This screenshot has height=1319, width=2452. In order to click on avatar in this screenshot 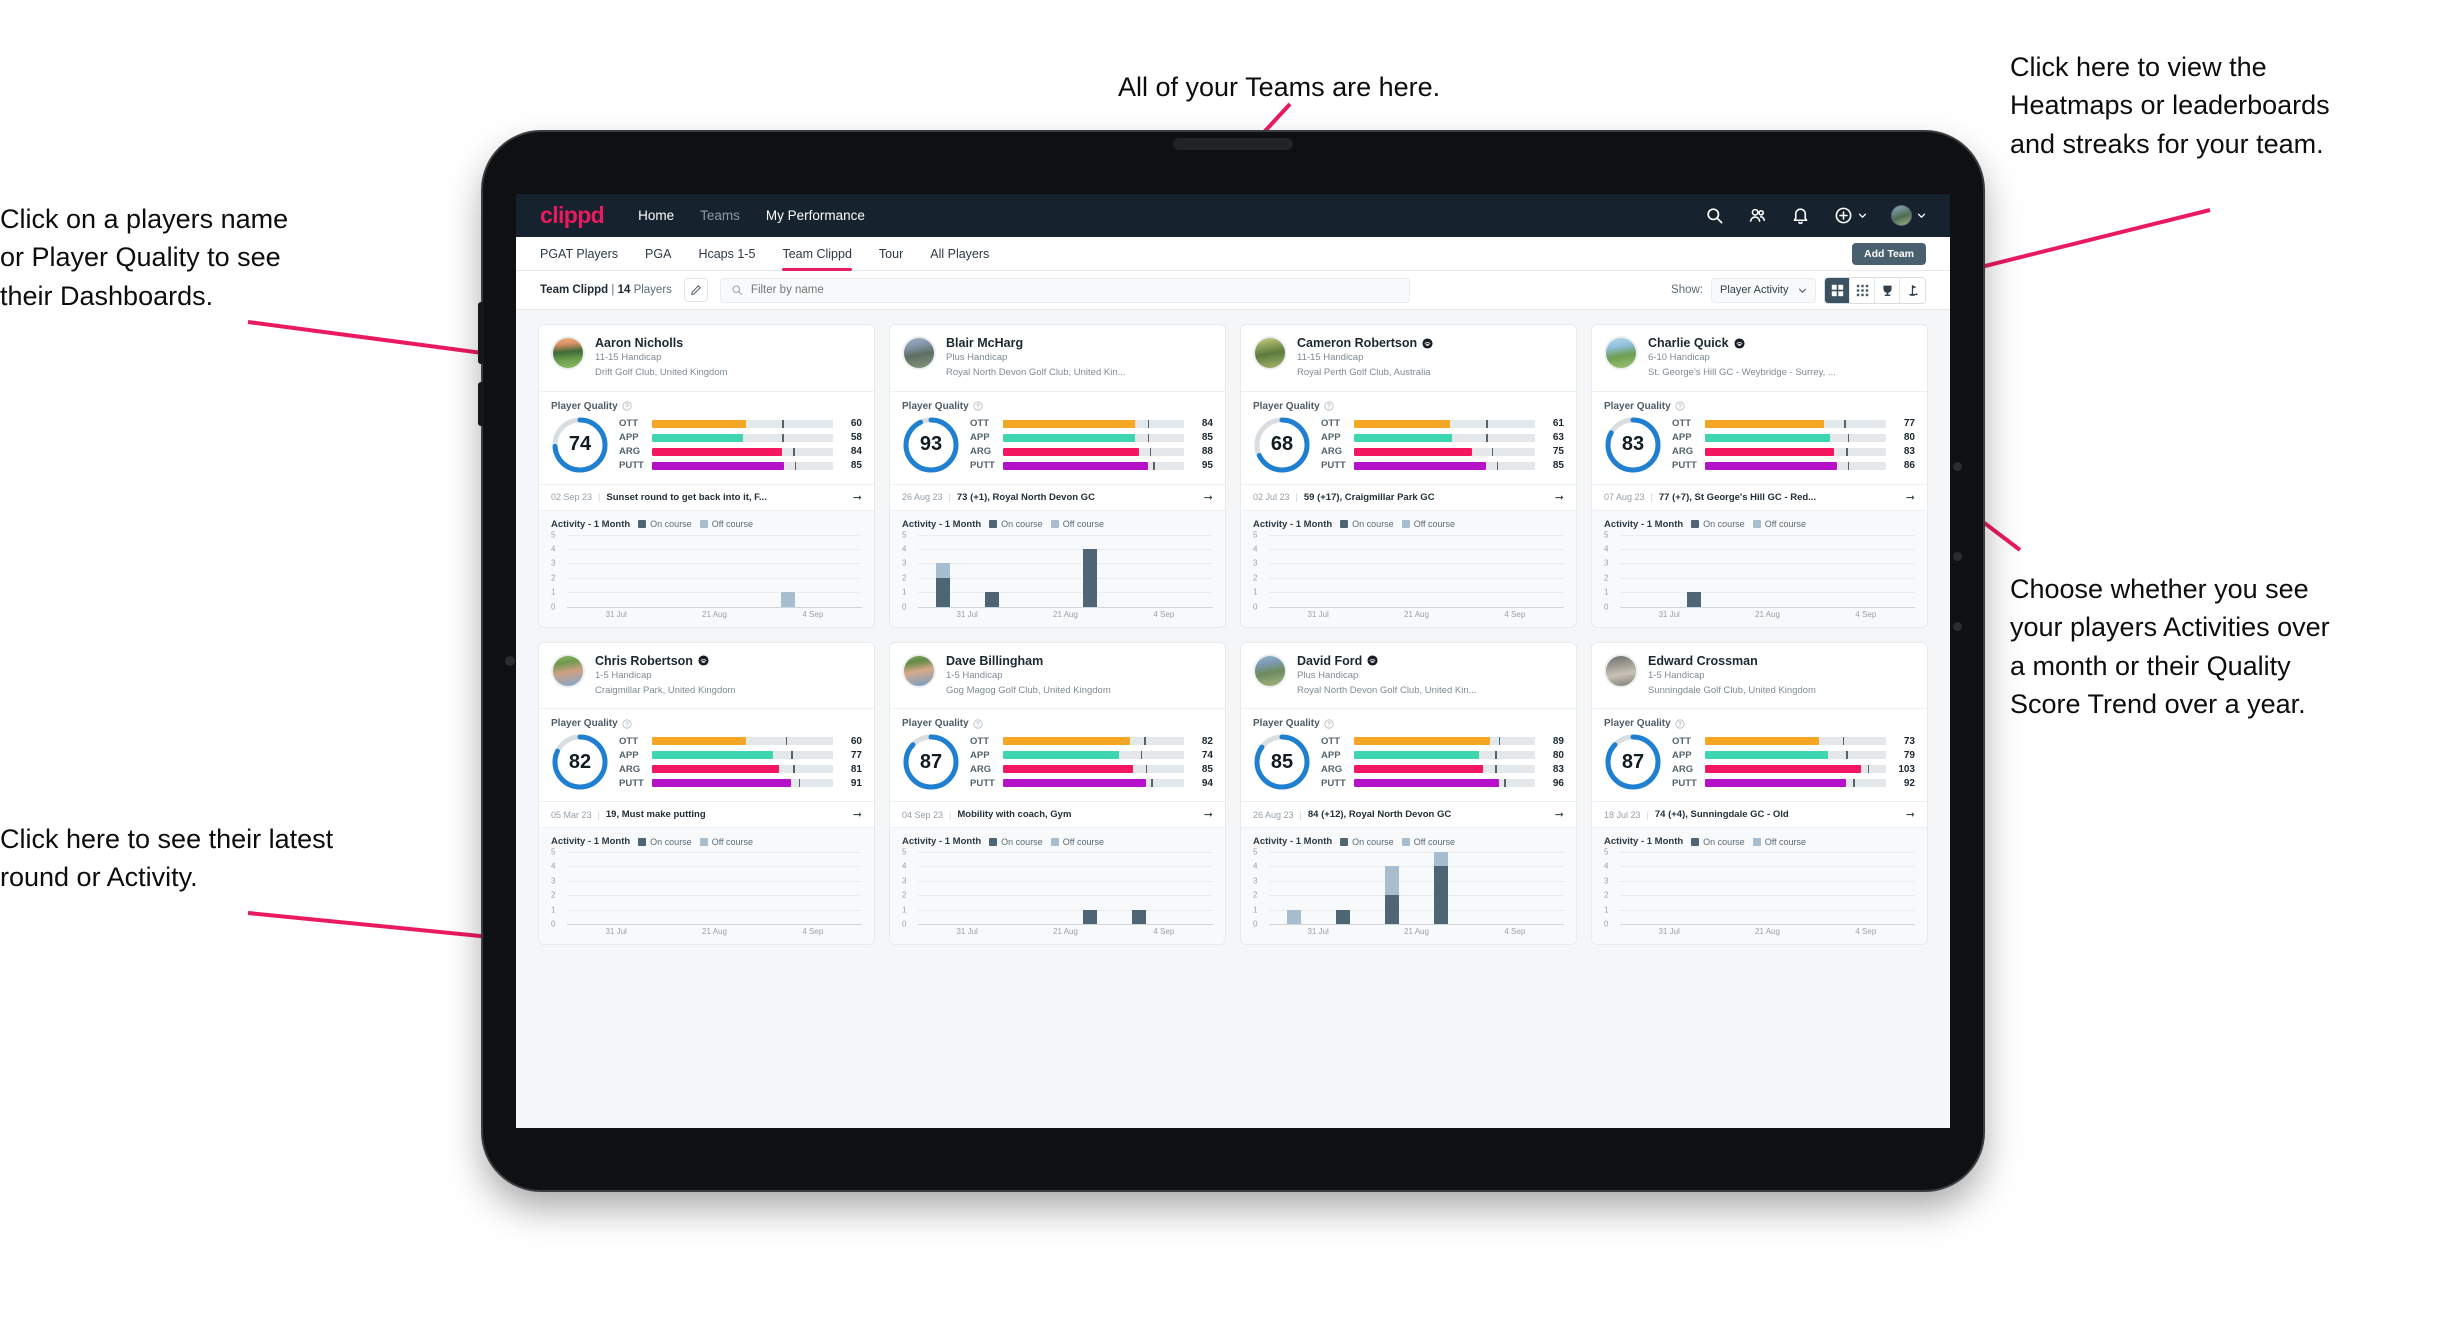, I will do `click(1901, 215)`.